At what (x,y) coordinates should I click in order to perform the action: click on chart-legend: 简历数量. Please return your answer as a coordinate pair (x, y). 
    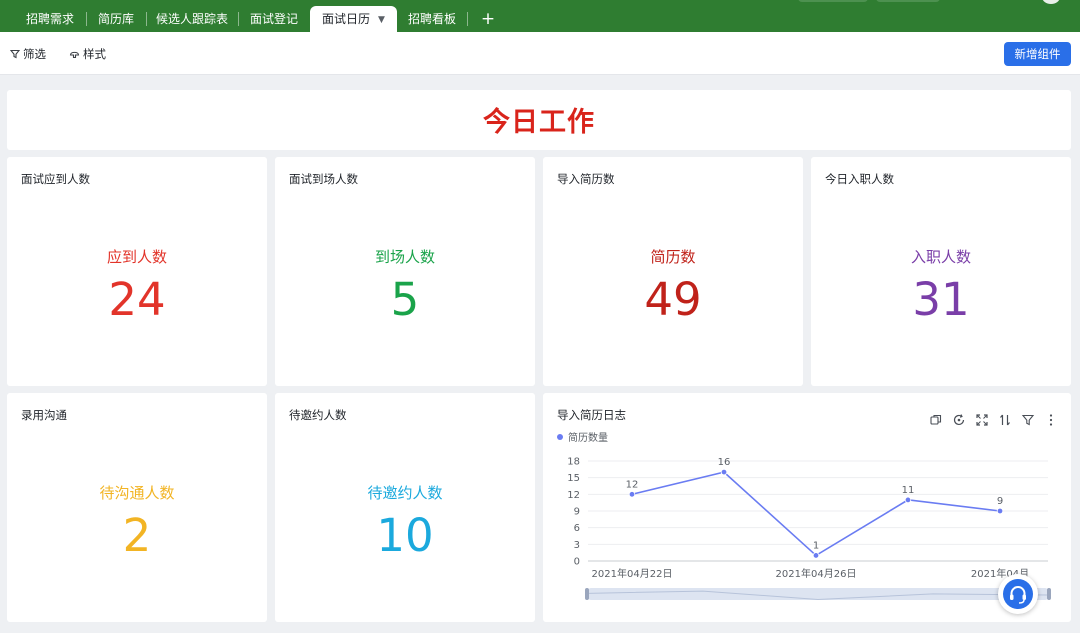
    Looking at the image, I should click on (582, 436).